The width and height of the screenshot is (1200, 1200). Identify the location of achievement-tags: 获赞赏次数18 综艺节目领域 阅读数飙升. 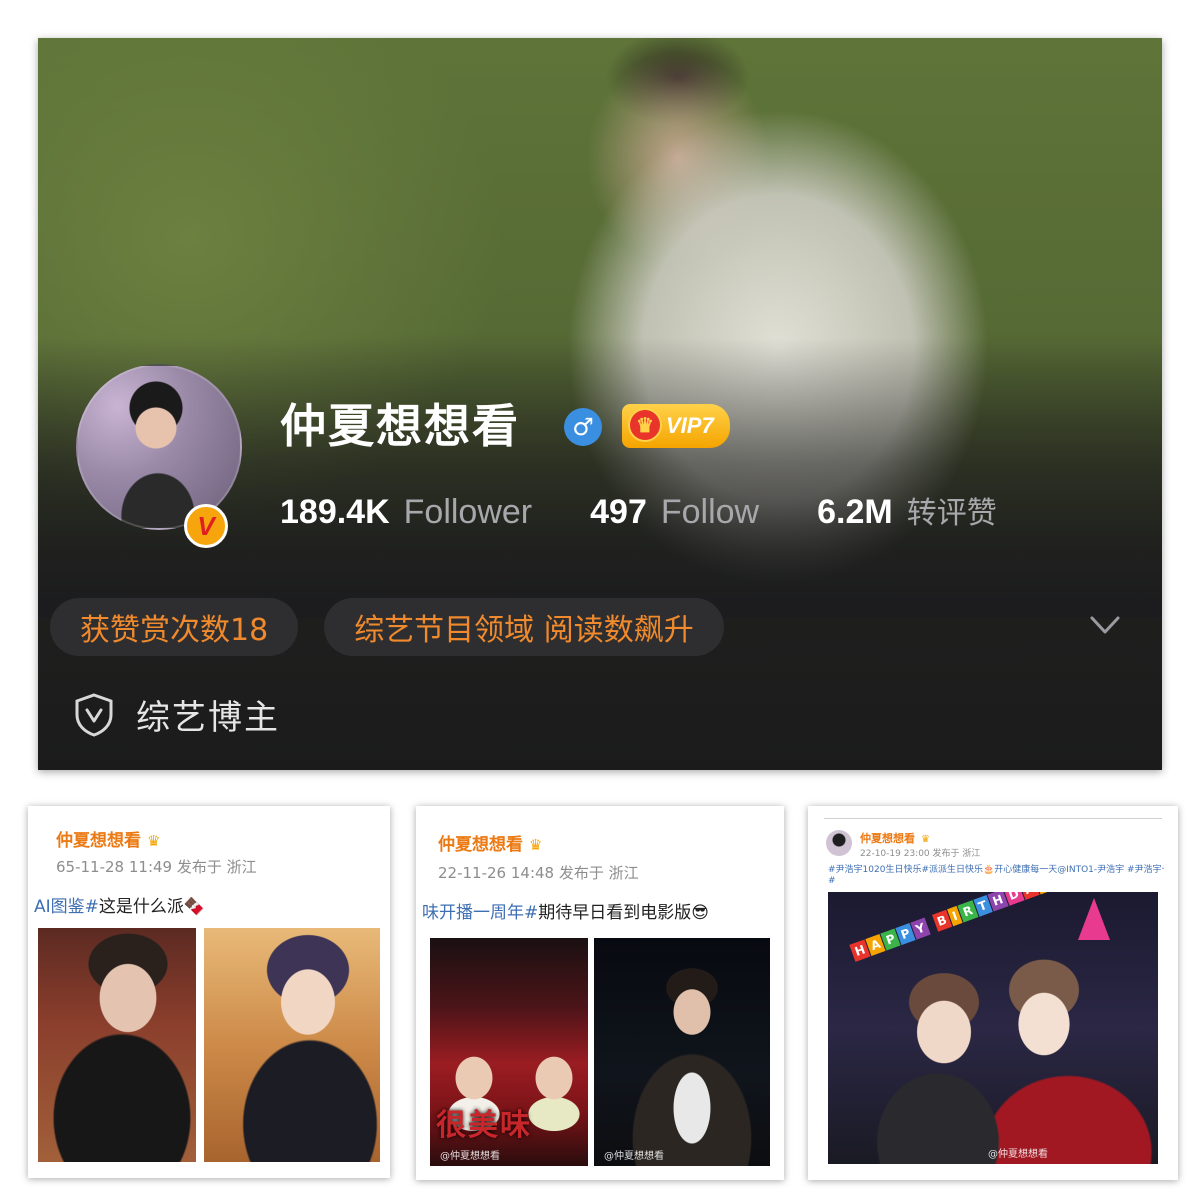
(400, 627).